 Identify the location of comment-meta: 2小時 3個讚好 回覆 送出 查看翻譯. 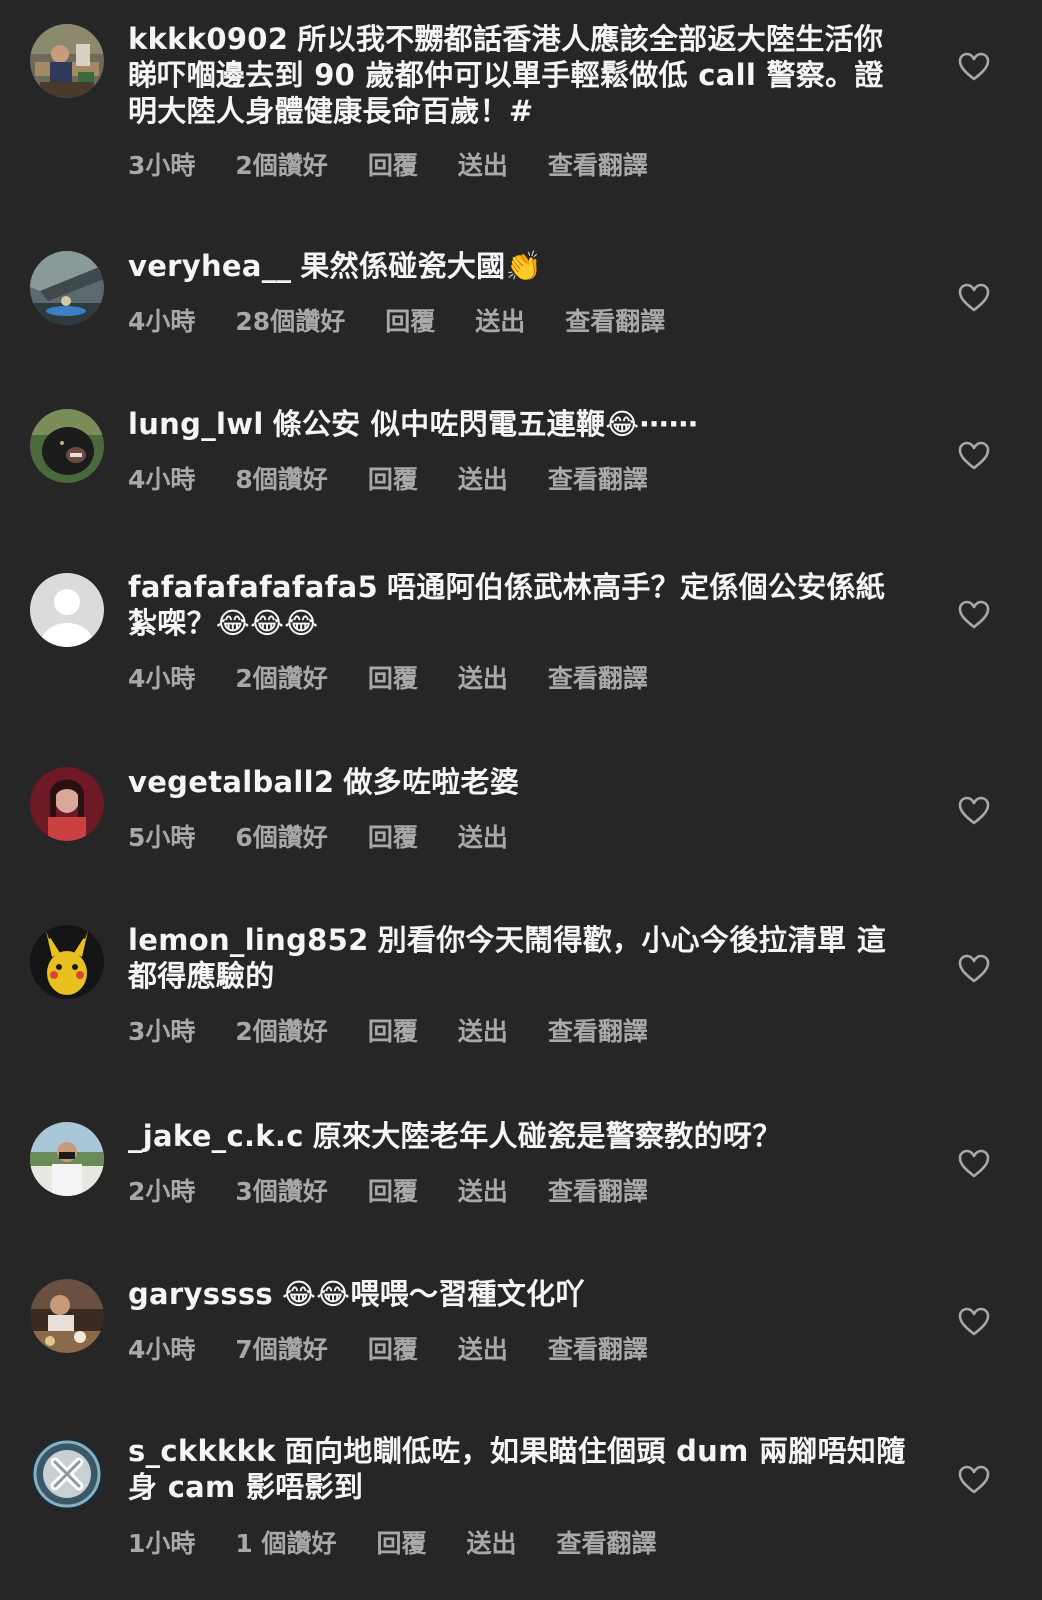
(408, 1190).